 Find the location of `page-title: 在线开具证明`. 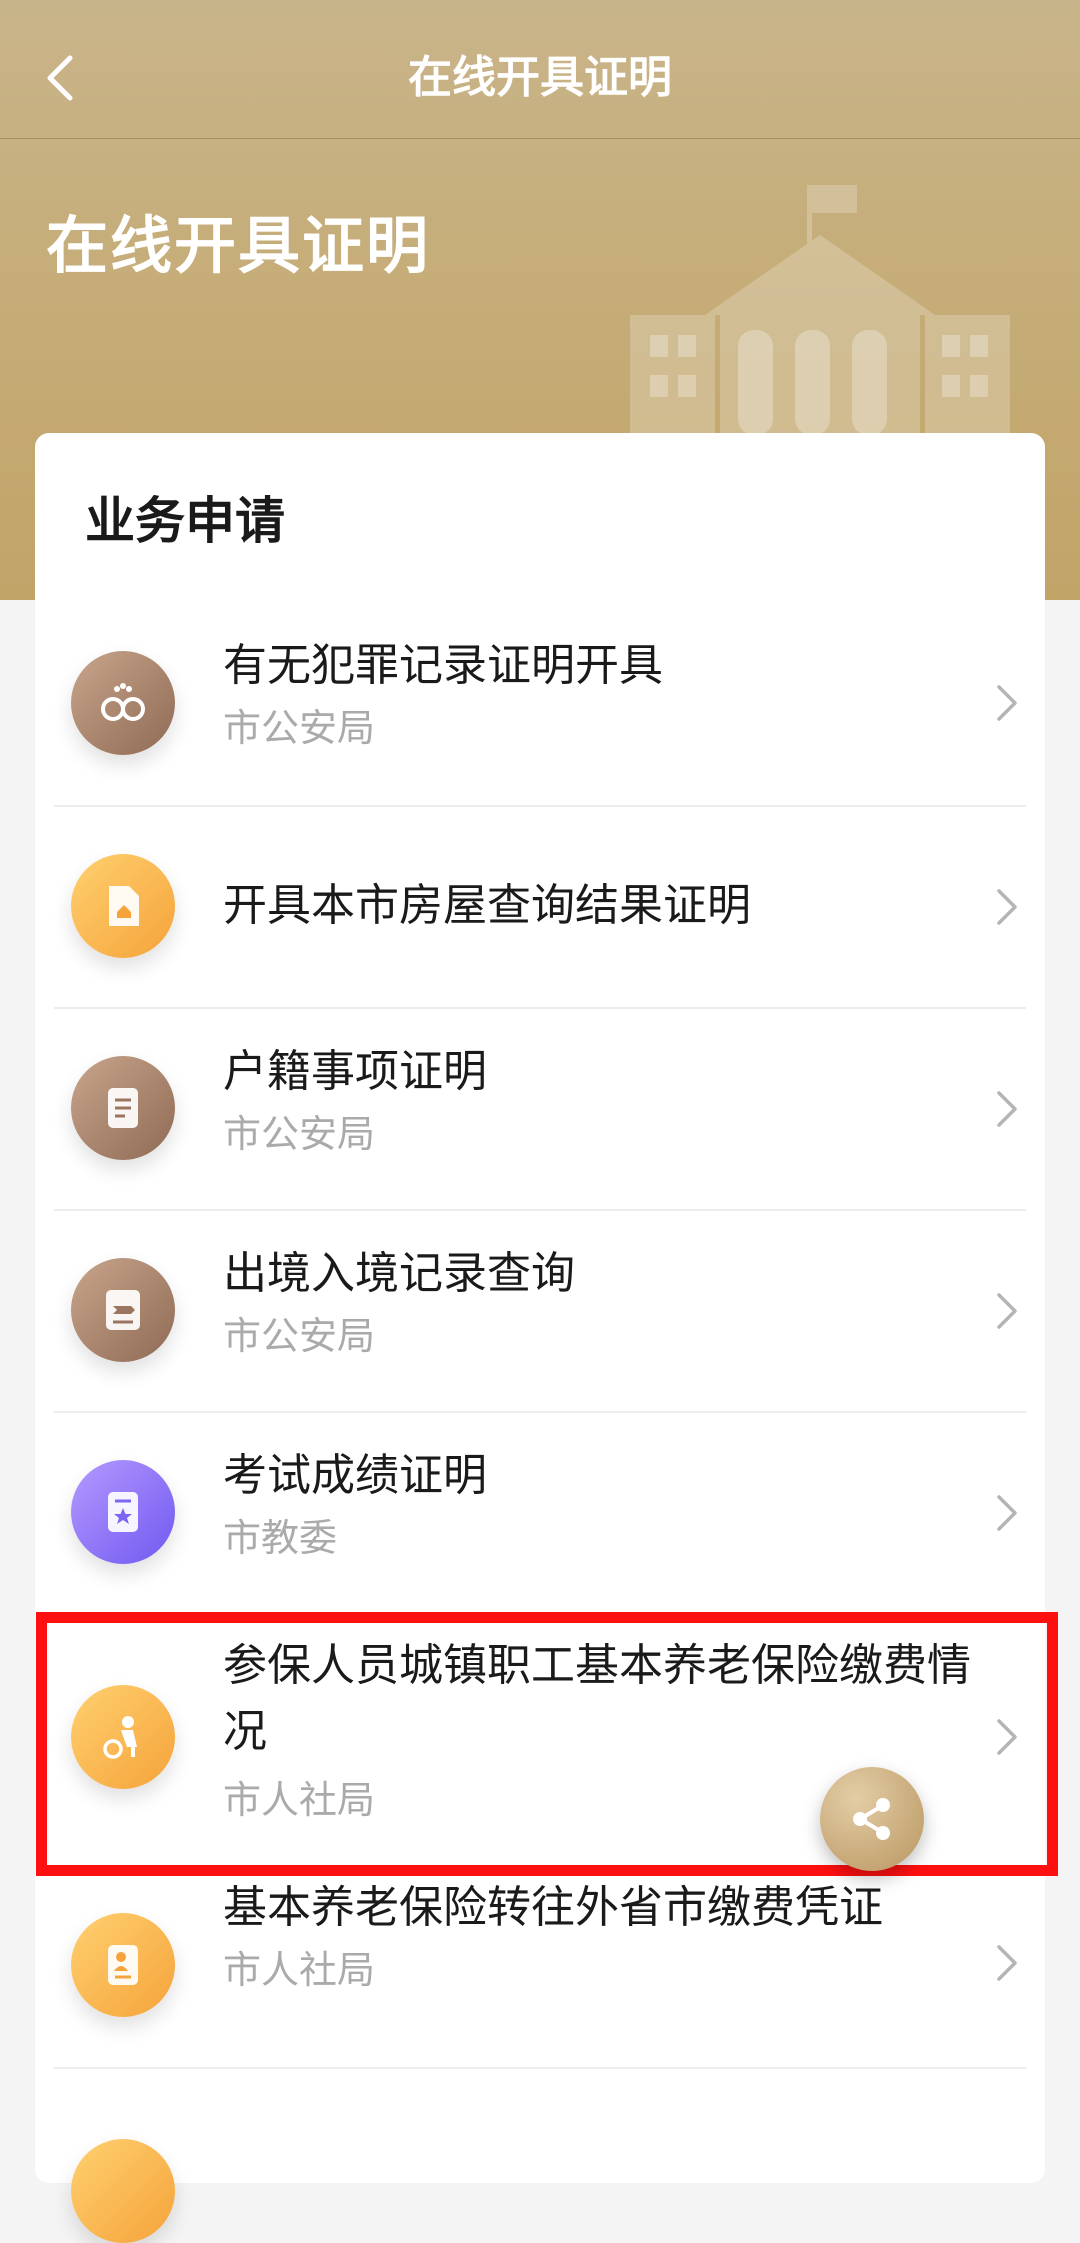

page-title: 在线开具证明 is located at coordinates (238, 245).